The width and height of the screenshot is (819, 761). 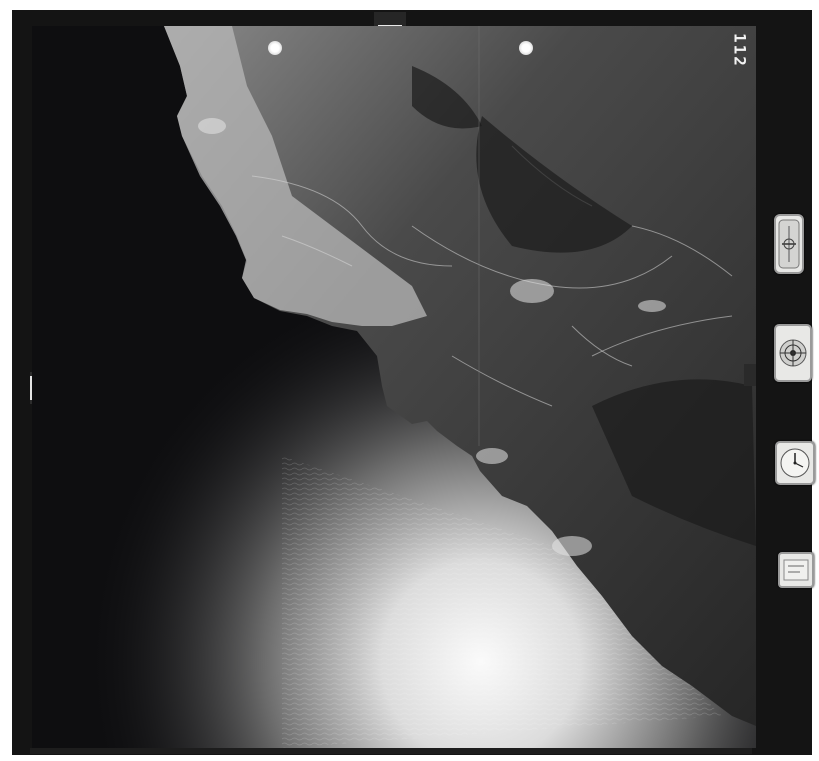 I want to click on altimeter-icon, so click(x=789, y=244).